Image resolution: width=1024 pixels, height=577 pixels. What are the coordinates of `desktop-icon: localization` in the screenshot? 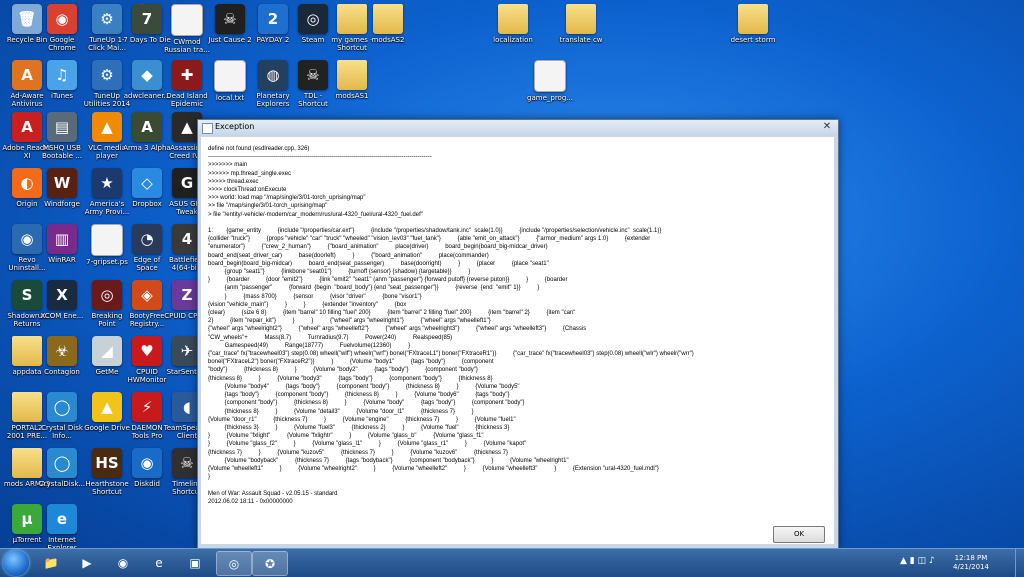 It's located at (513, 24).